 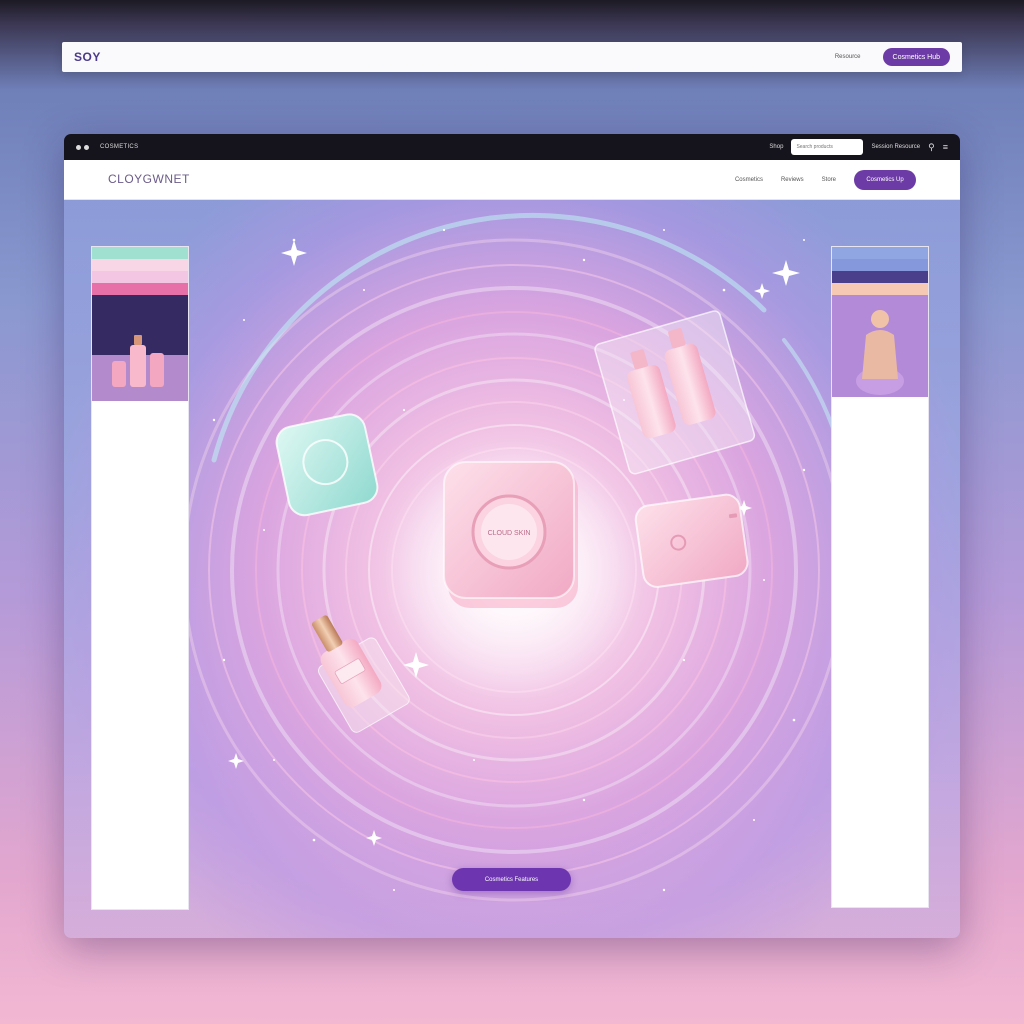 I want to click on window-titlebar: COSMETICS Shop Session Resource ⚲ ≡, so click(x=512, y=147).